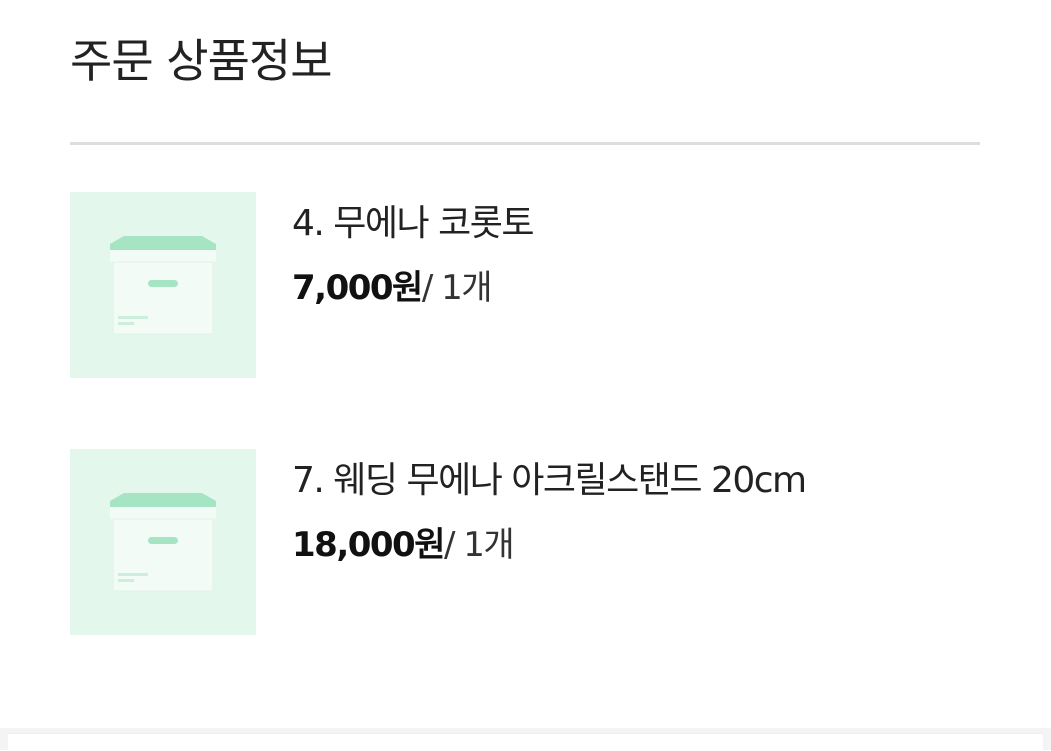  I want to click on price-line: 7,000원/ 1개, so click(412, 288).